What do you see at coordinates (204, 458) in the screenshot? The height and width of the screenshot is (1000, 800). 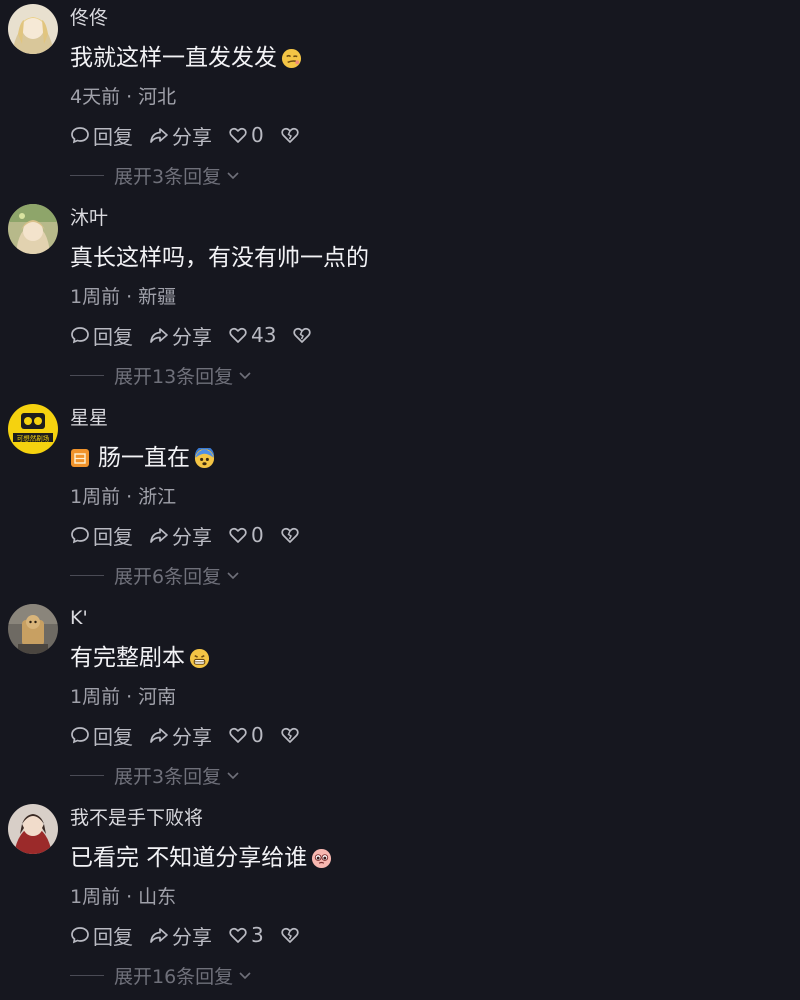 I see `scared-emoji-icon` at bounding box center [204, 458].